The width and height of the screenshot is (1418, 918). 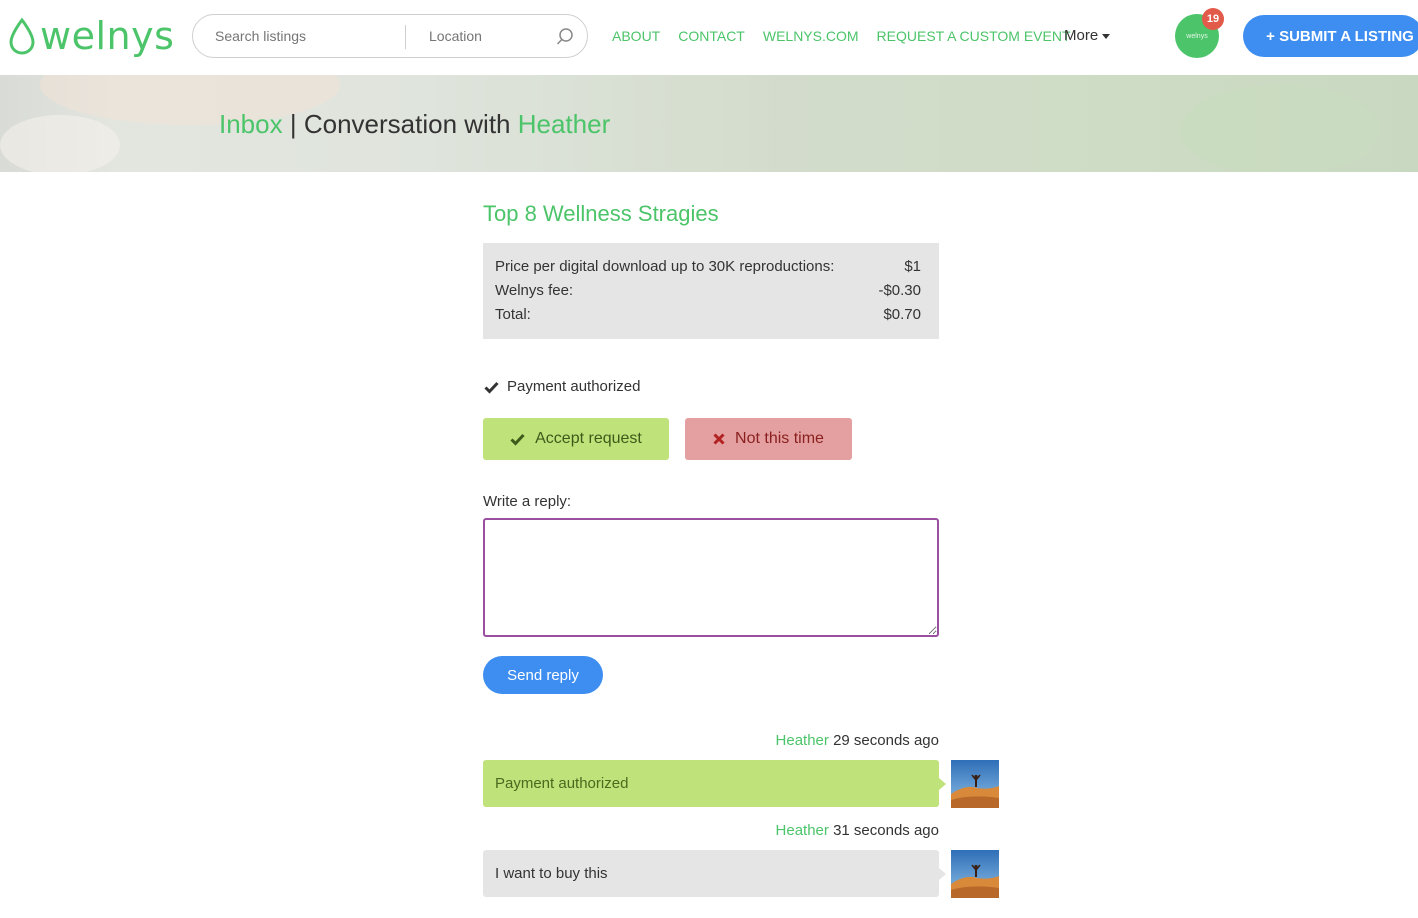 What do you see at coordinates (636, 36) in the screenshot?
I see `nav-link-about: ABOUT` at bounding box center [636, 36].